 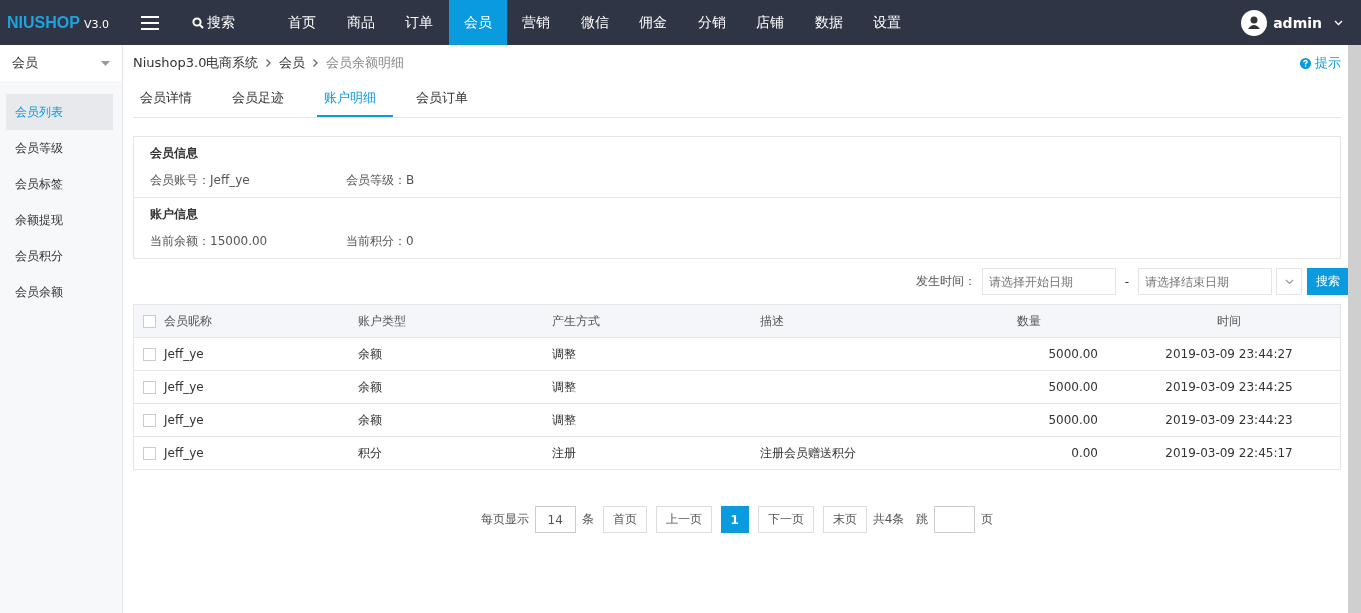 What do you see at coordinates (447, 99) in the screenshot?
I see `tab: 会员订单` at bounding box center [447, 99].